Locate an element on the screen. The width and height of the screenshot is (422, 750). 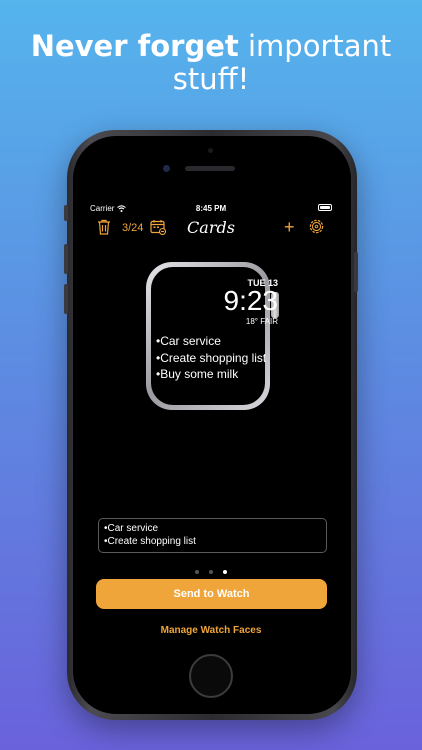
add-card-button: + is located at coordinates (289, 227).